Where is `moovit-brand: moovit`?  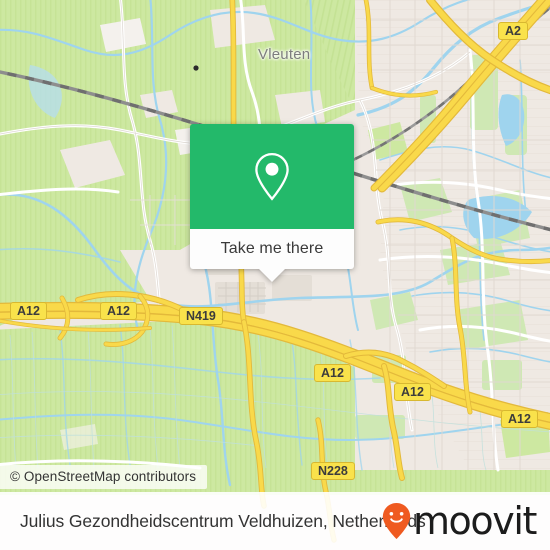
moovit-brand: moovit is located at coordinates (459, 521).